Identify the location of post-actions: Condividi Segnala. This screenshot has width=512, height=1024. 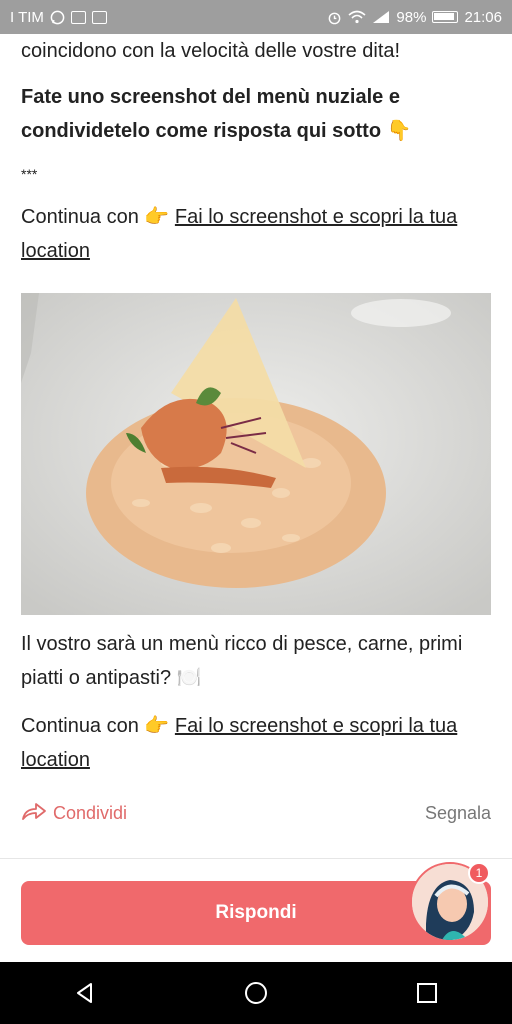
(256, 813).